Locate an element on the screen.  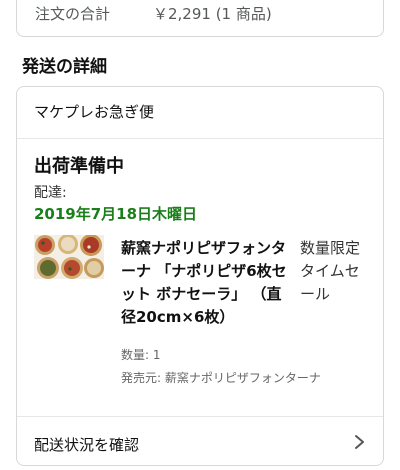
track-package-label: 配送状況を確認 is located at coordinates (87, 445).